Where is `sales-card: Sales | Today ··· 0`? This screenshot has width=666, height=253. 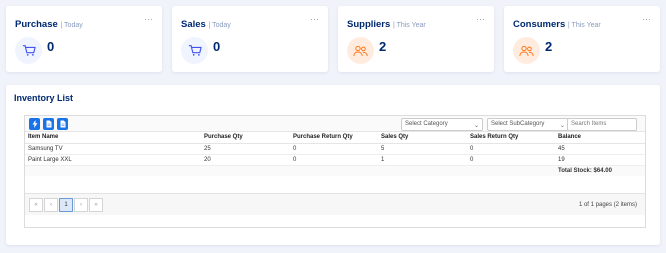 sales-card: Sales | Today ··· 0 is located at coordinates (250, 39).